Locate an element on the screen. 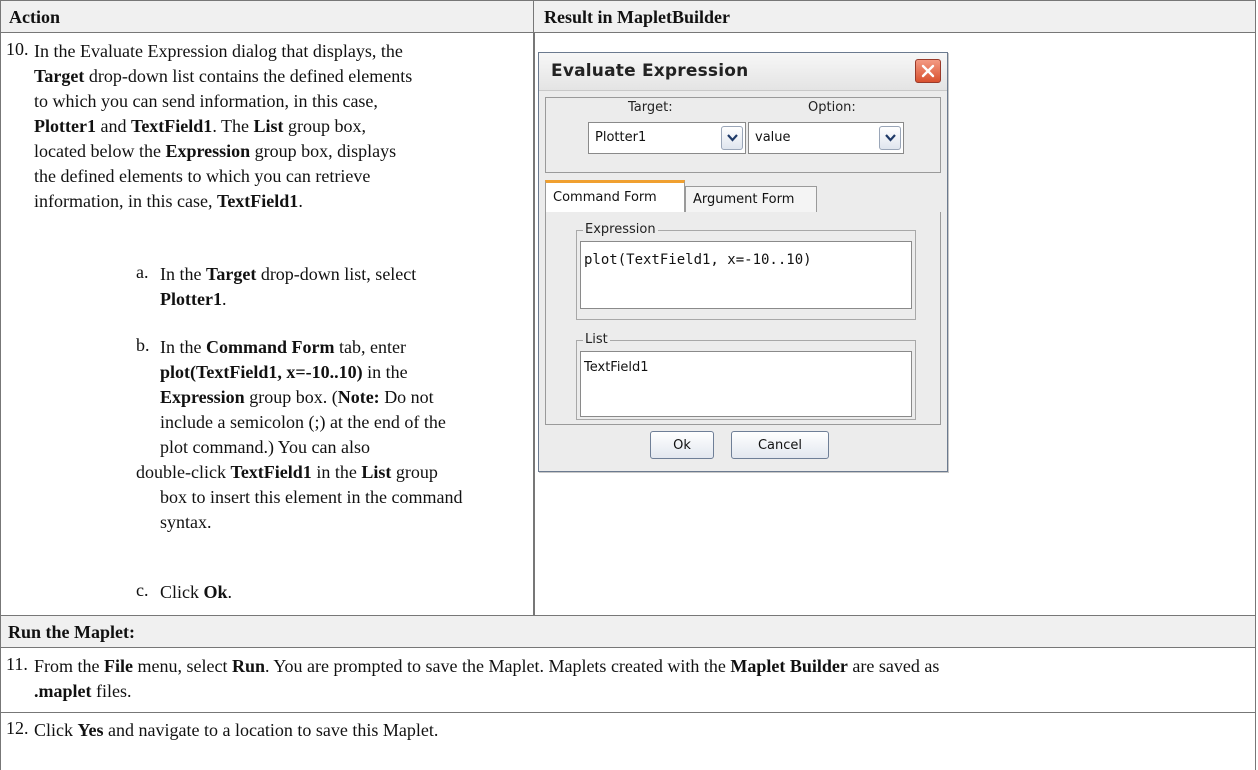 This screenshot has height=770, width=1258. step-number: 10. is located at coordinates (17, 49).